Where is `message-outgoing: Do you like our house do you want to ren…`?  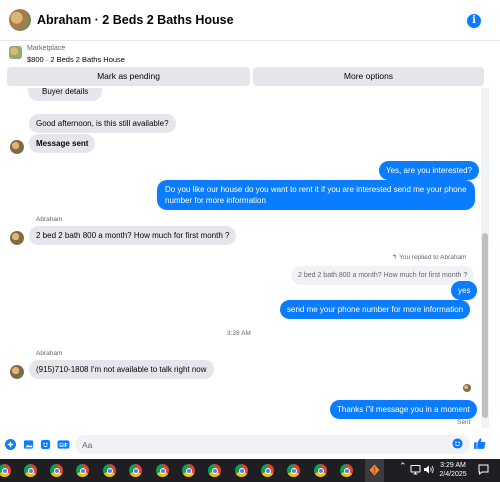
message-outgoing: Do you like our house do you want to ren… is located at coordinates (316, 195).